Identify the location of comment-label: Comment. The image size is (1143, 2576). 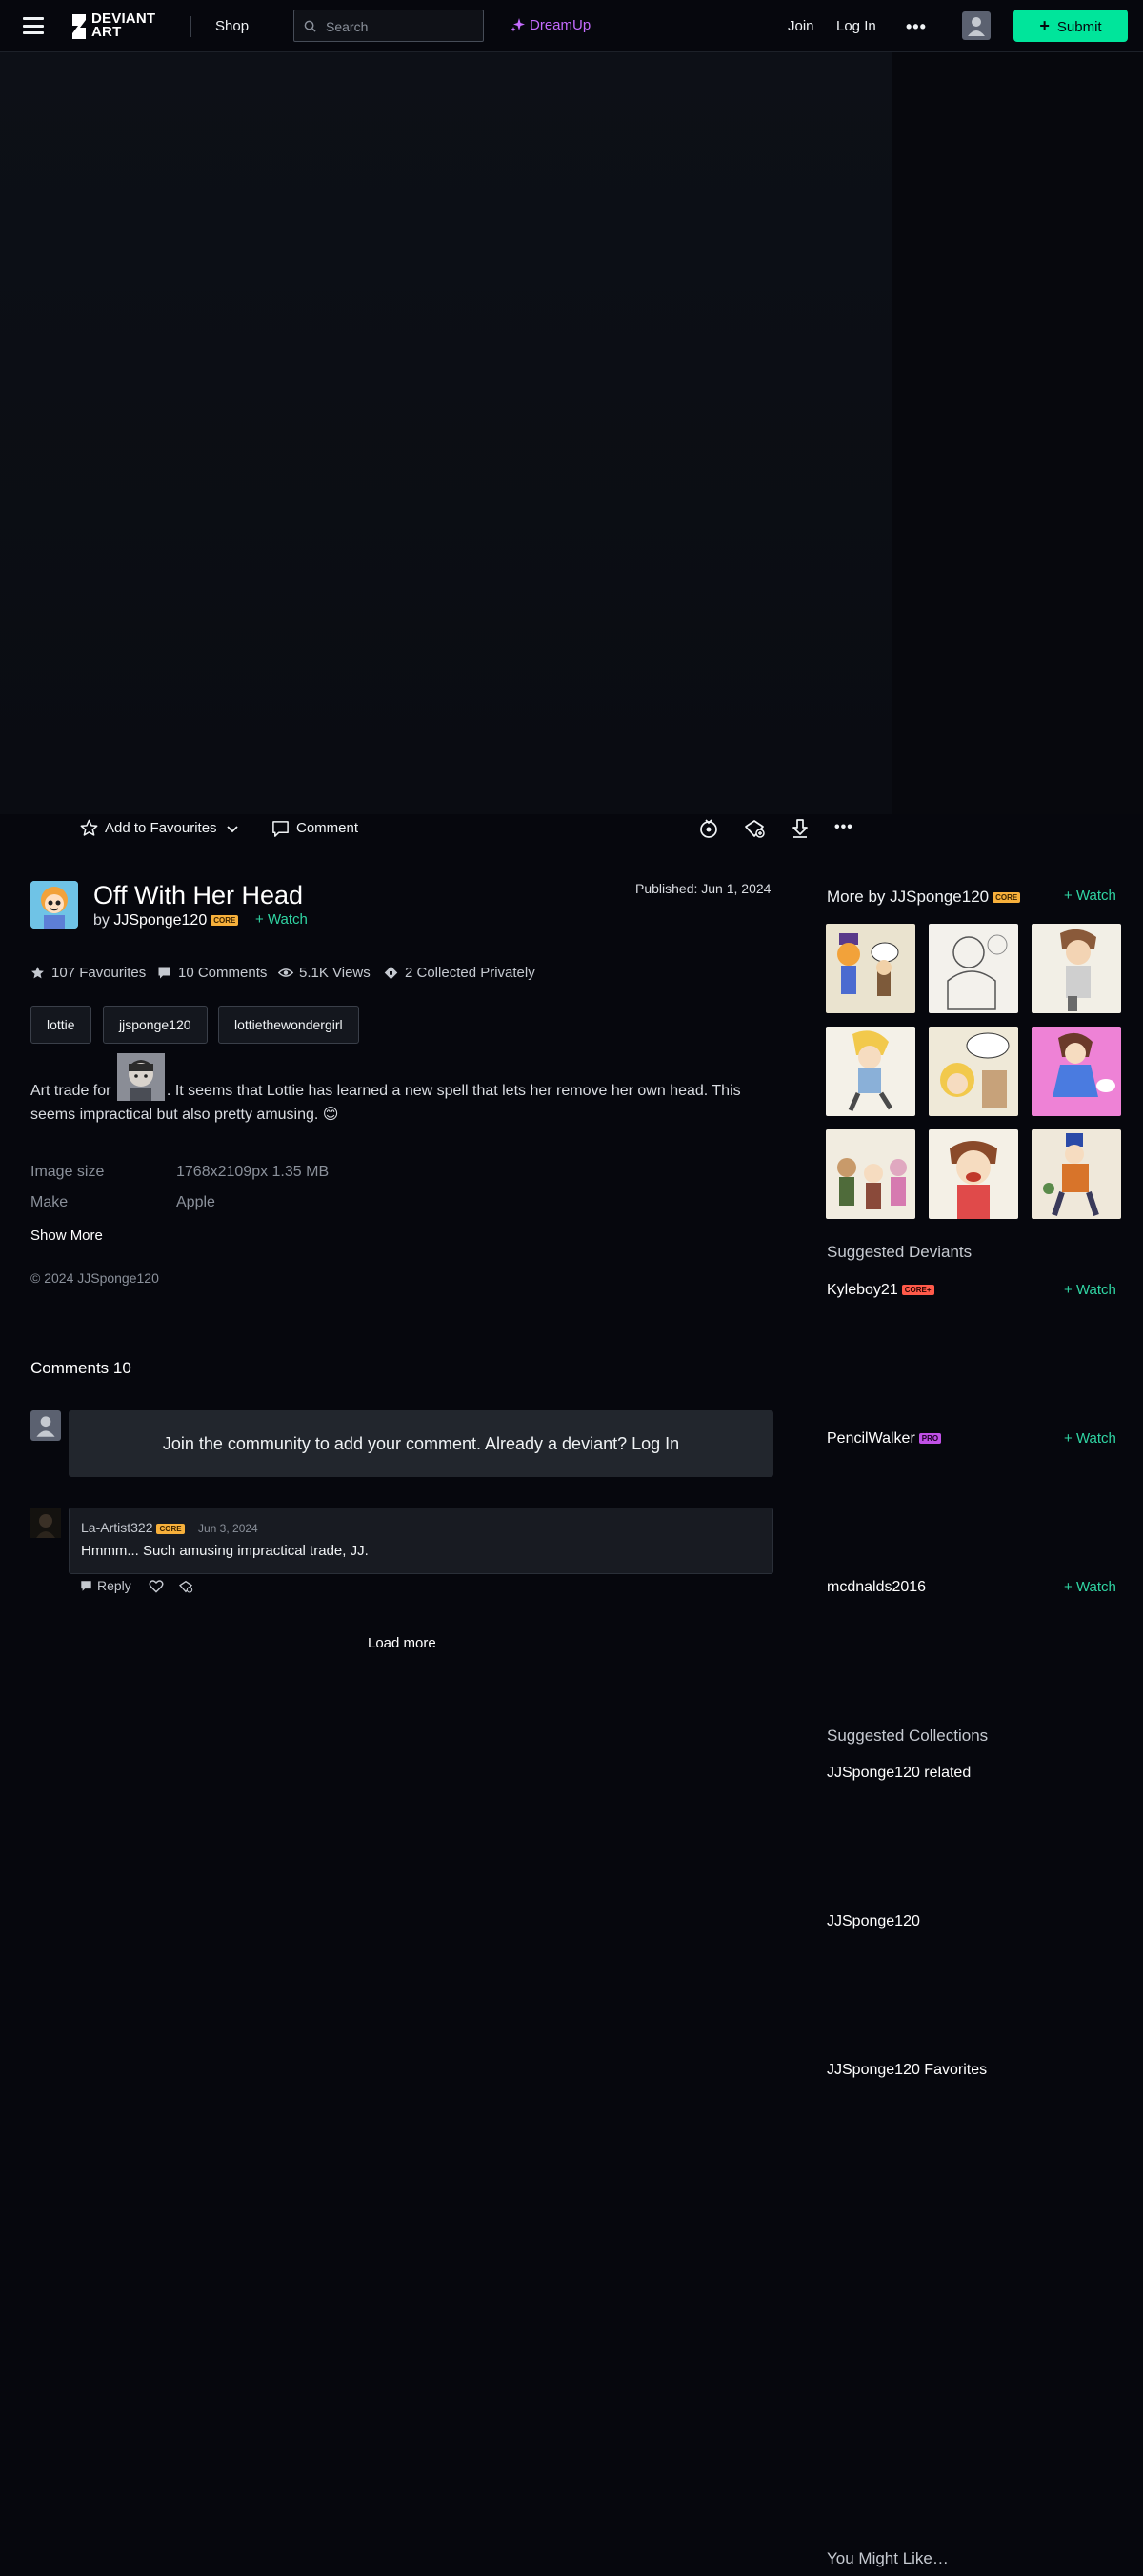
(327, 828).